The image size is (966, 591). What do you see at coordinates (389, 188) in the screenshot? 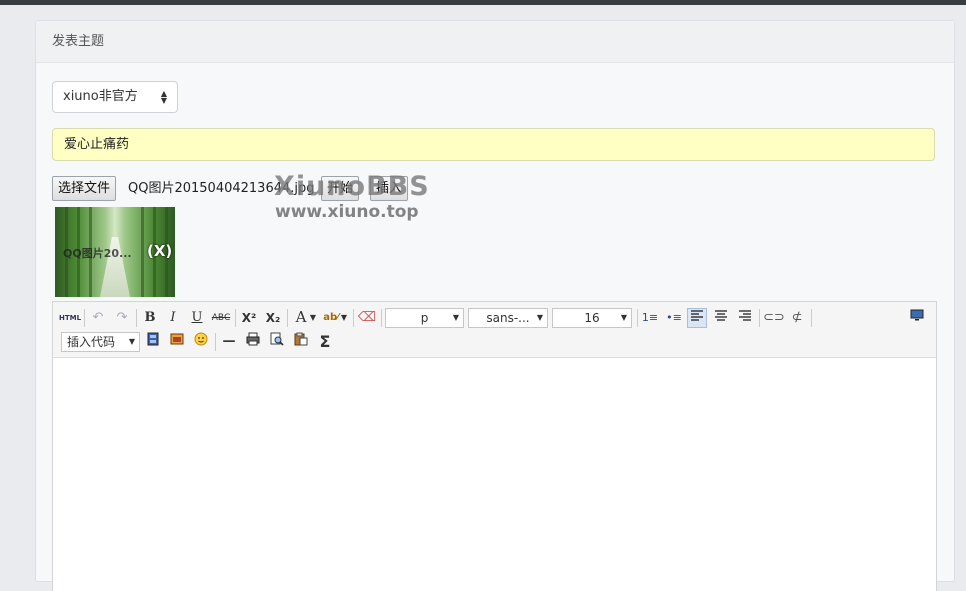
I see `insert-button: 插入` at bounding box center [389, 188].